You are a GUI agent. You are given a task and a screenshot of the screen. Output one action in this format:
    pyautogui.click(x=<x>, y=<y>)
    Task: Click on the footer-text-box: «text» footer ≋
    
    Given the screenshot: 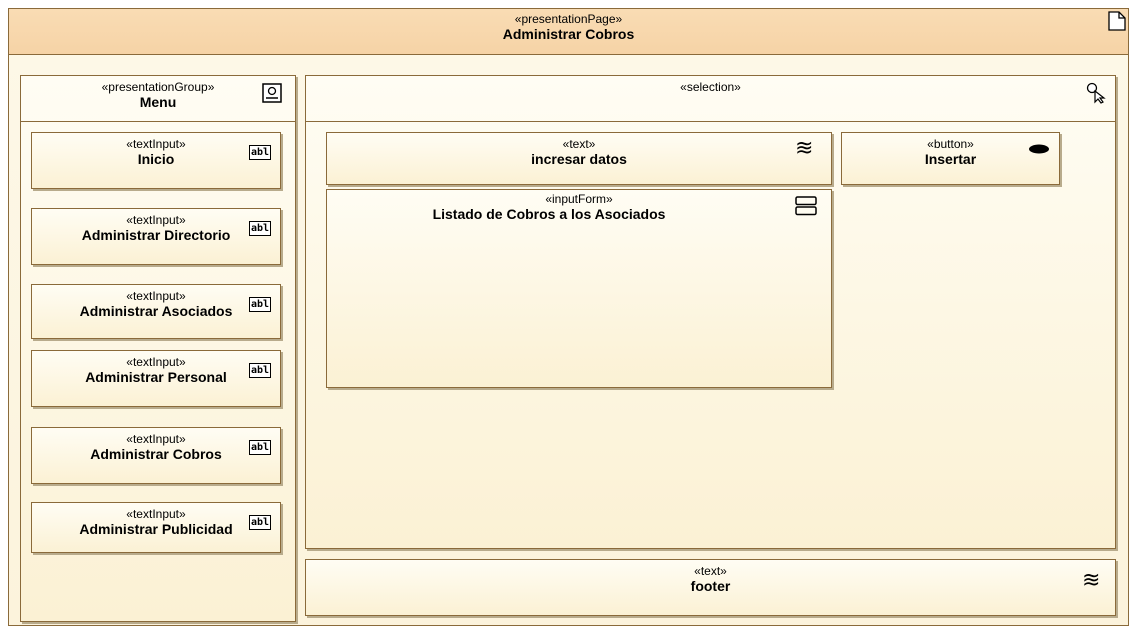 What is the action you would take?
    pyautogui.click(x=710, y=587)
    